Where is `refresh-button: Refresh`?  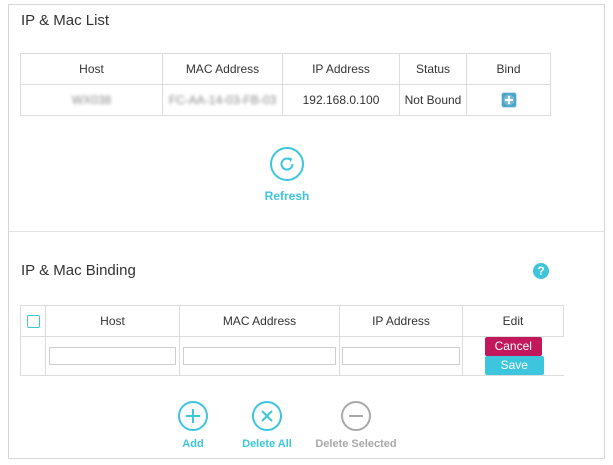 refresh-button: Refresh is located at coordinates (287, 175).